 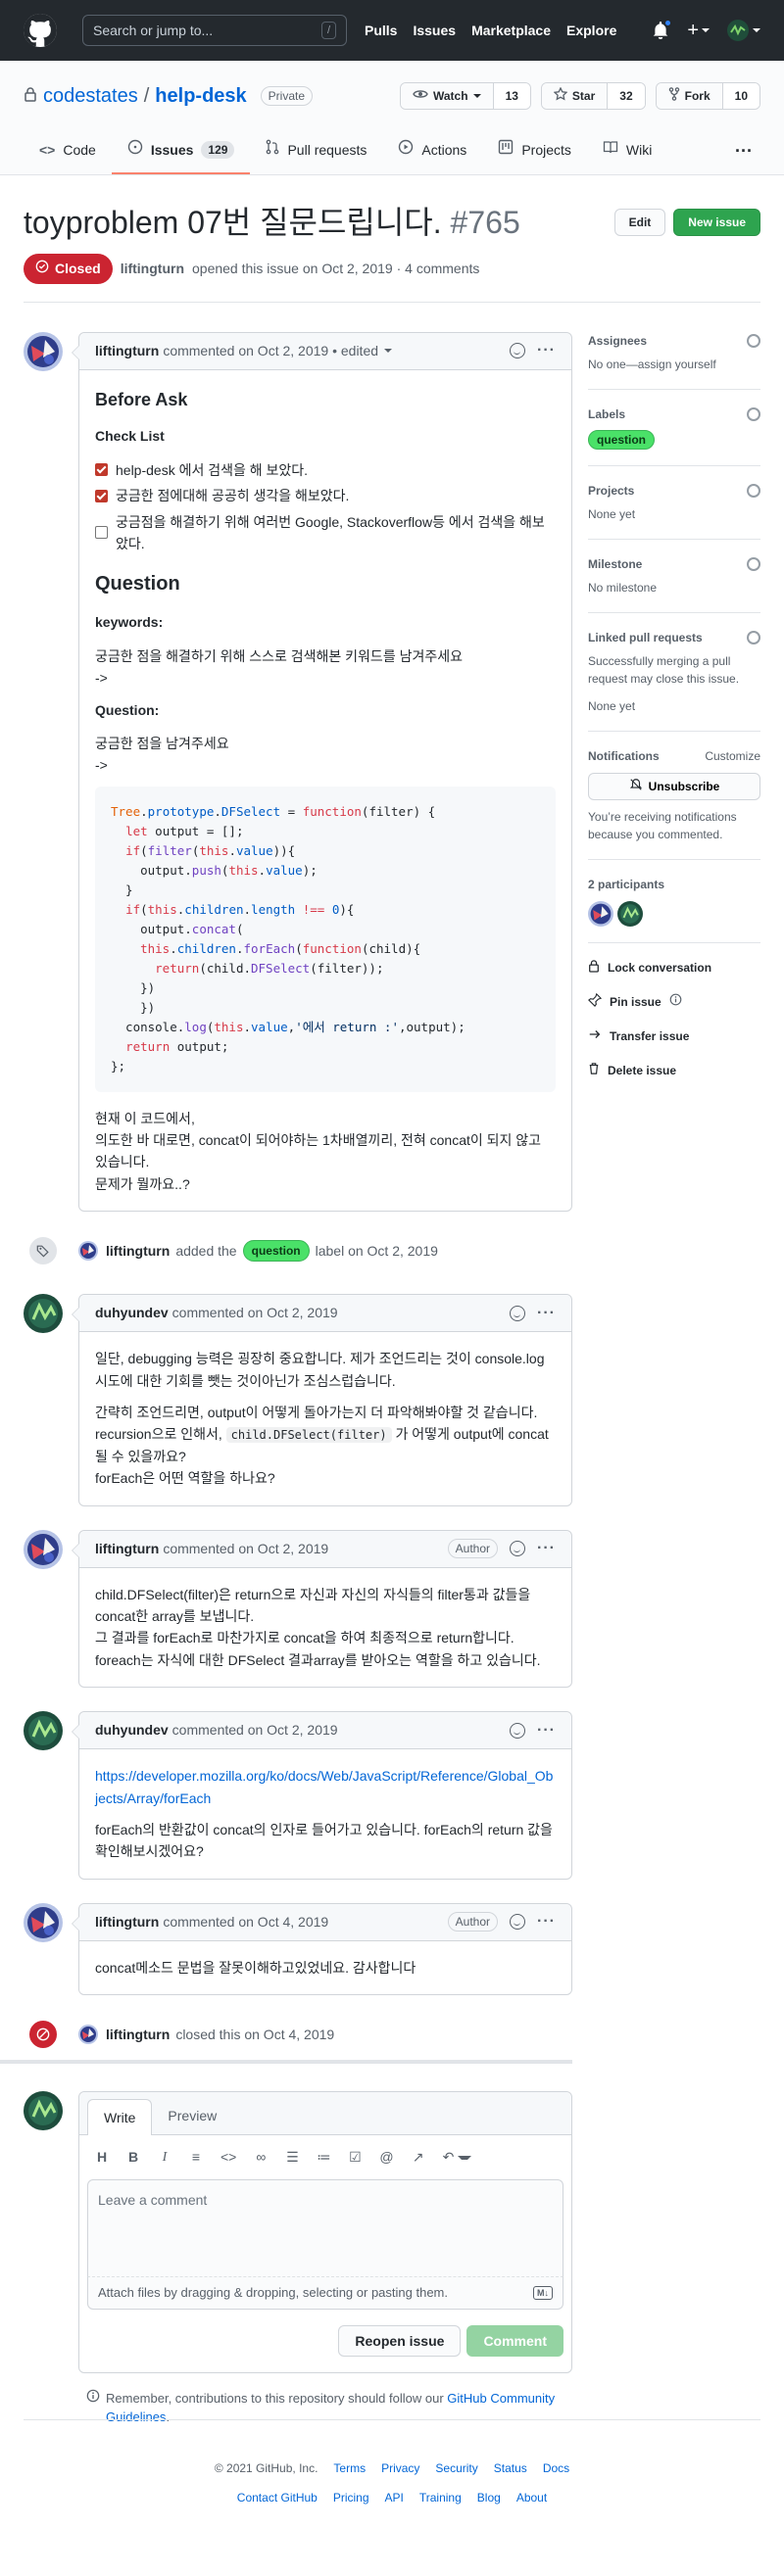 I want to click on lock-conversation-link: Lock conversation, so click(x=674, y=969).